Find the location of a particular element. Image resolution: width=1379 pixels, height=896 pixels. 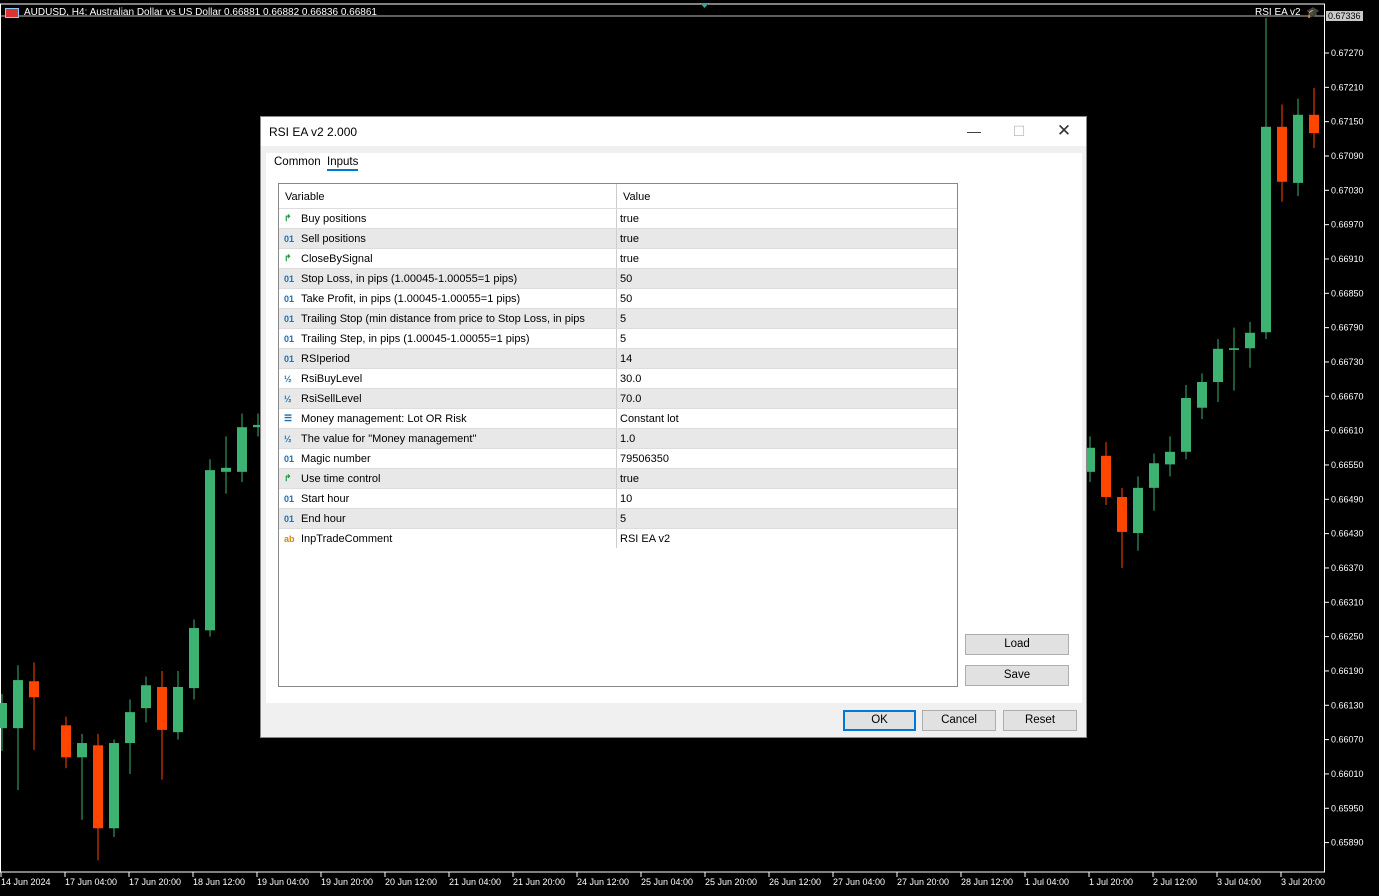

enum-icon: ☰ is located at coordinates (288, 418).